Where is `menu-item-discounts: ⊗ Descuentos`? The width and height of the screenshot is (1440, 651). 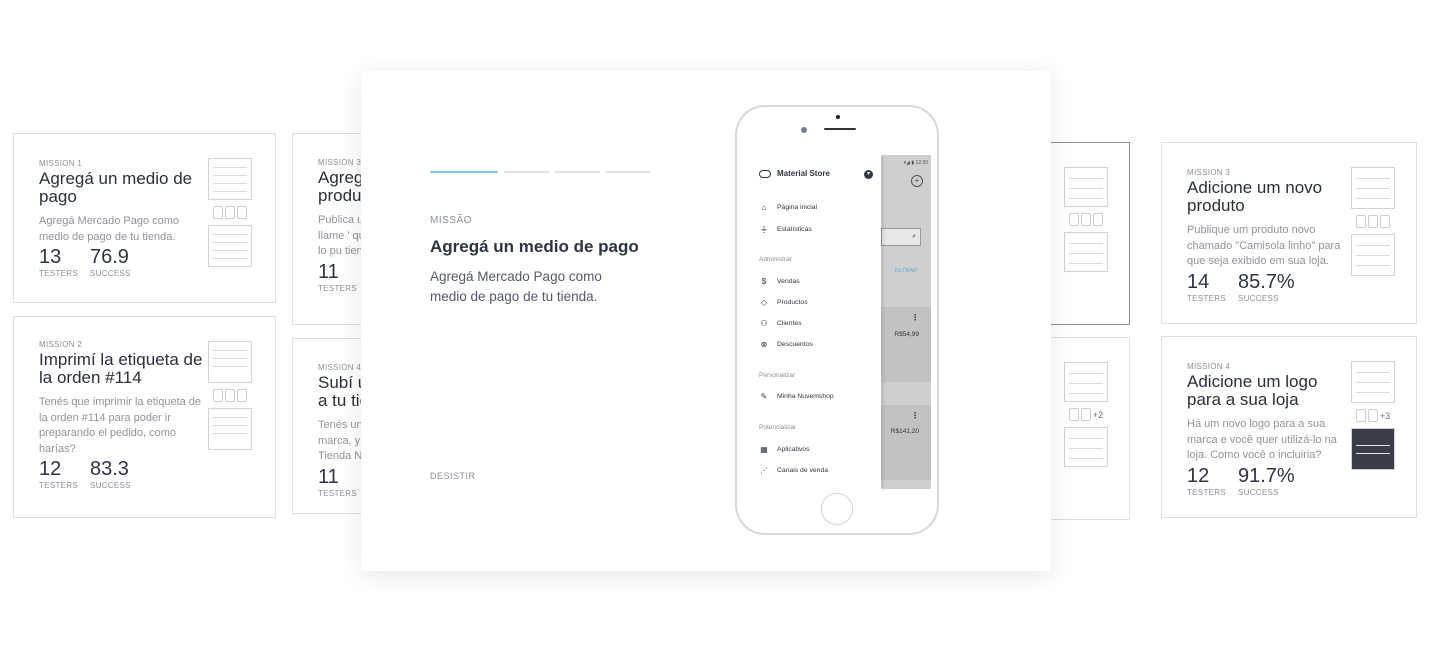 menu-item-discounts: ⊗ Descuentos is located at coordinates (786, 344).